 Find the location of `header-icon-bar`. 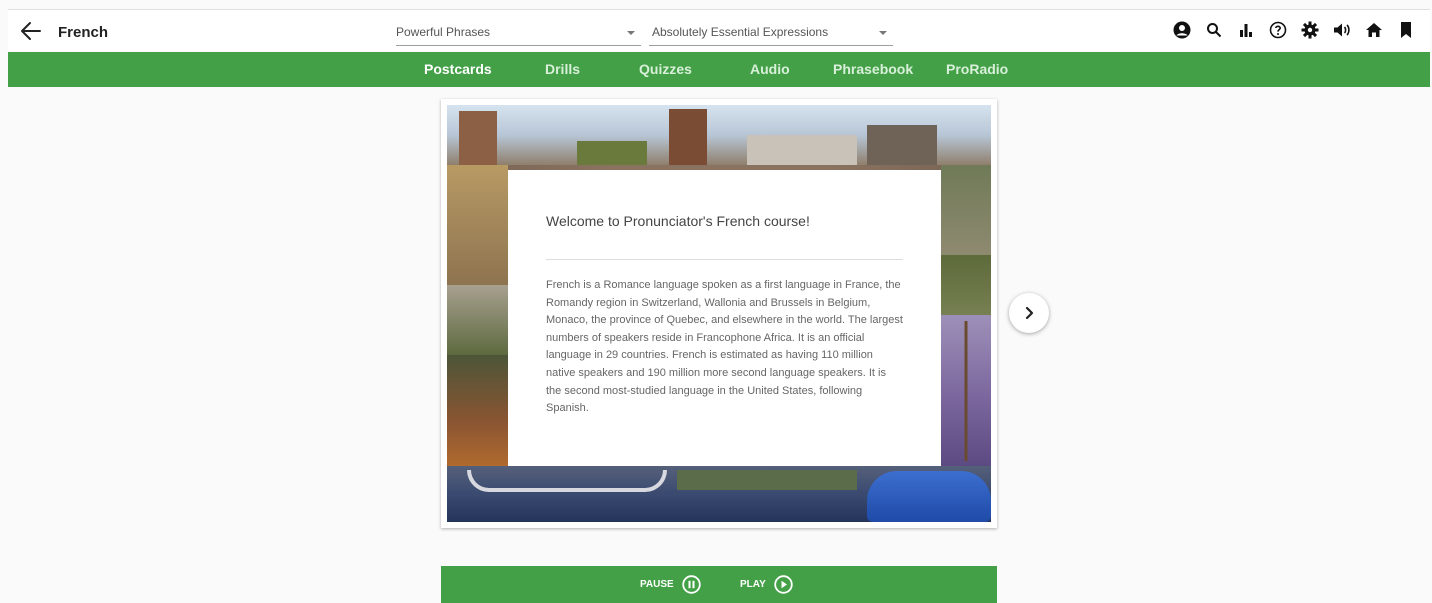

header-icon-bar is located at coordinates (1294, 30).